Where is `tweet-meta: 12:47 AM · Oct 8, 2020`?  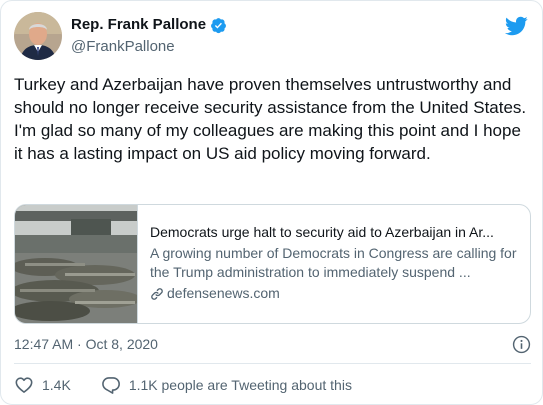 tweet-meta: 12:47 AM · Oct 8, 2020 is located at coordinates (272, 344).